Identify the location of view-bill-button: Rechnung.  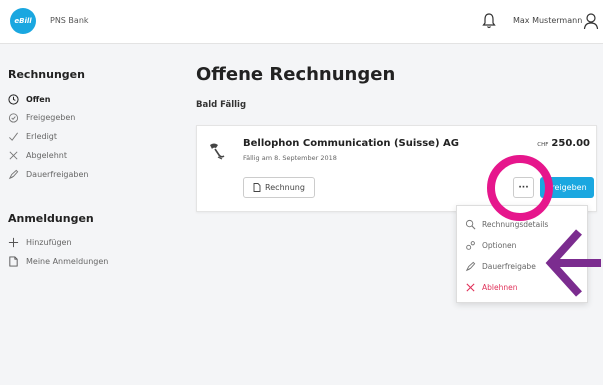
(279, 187).